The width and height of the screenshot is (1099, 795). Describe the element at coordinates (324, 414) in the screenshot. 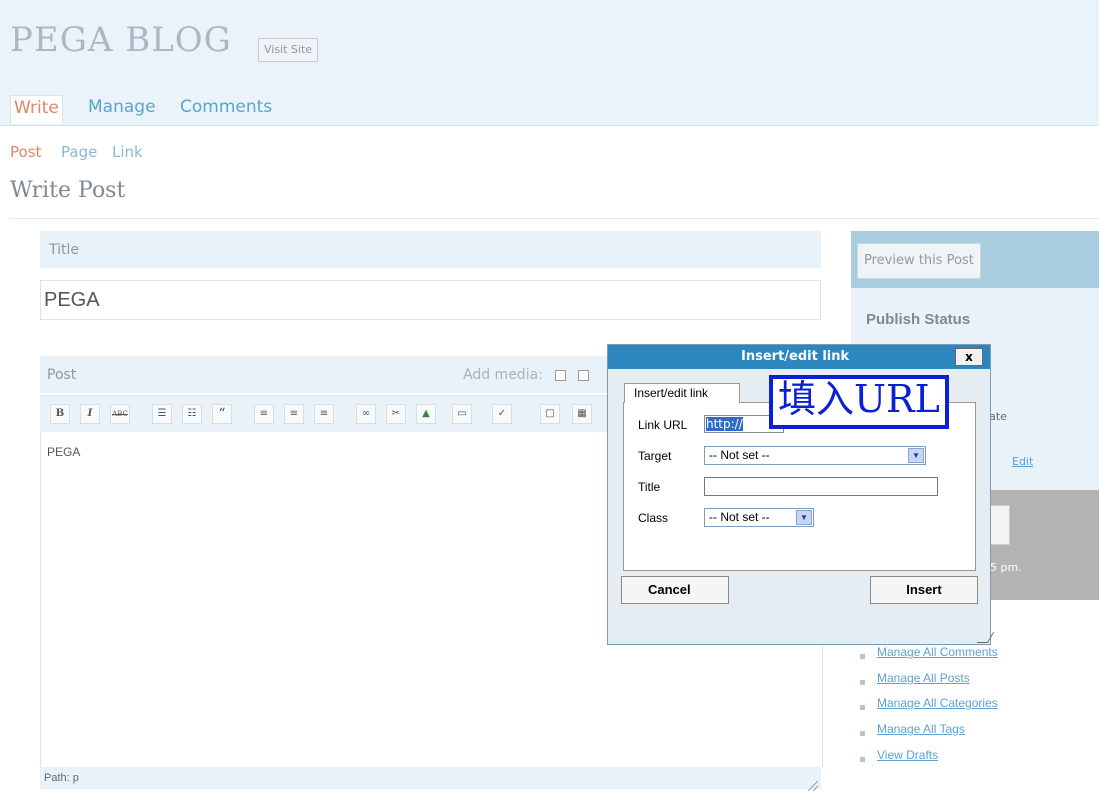

I see `align-right-icon: ≡` at that location.